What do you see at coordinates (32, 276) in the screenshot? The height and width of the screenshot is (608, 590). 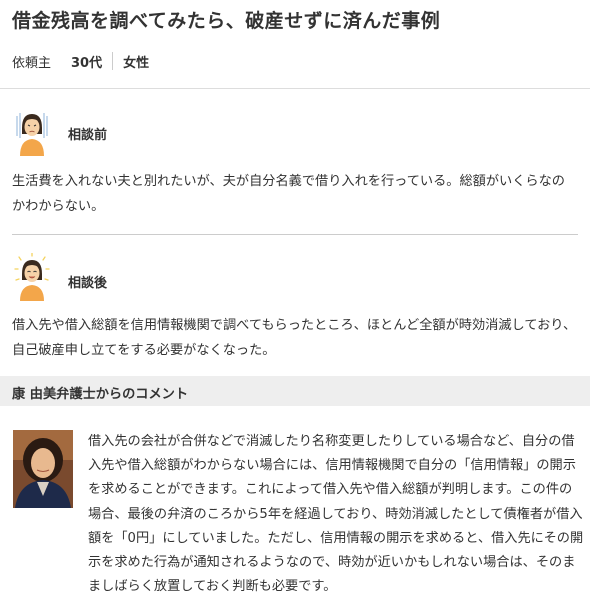 I see `happy-woman-icon` at bounding box center [32, 276].